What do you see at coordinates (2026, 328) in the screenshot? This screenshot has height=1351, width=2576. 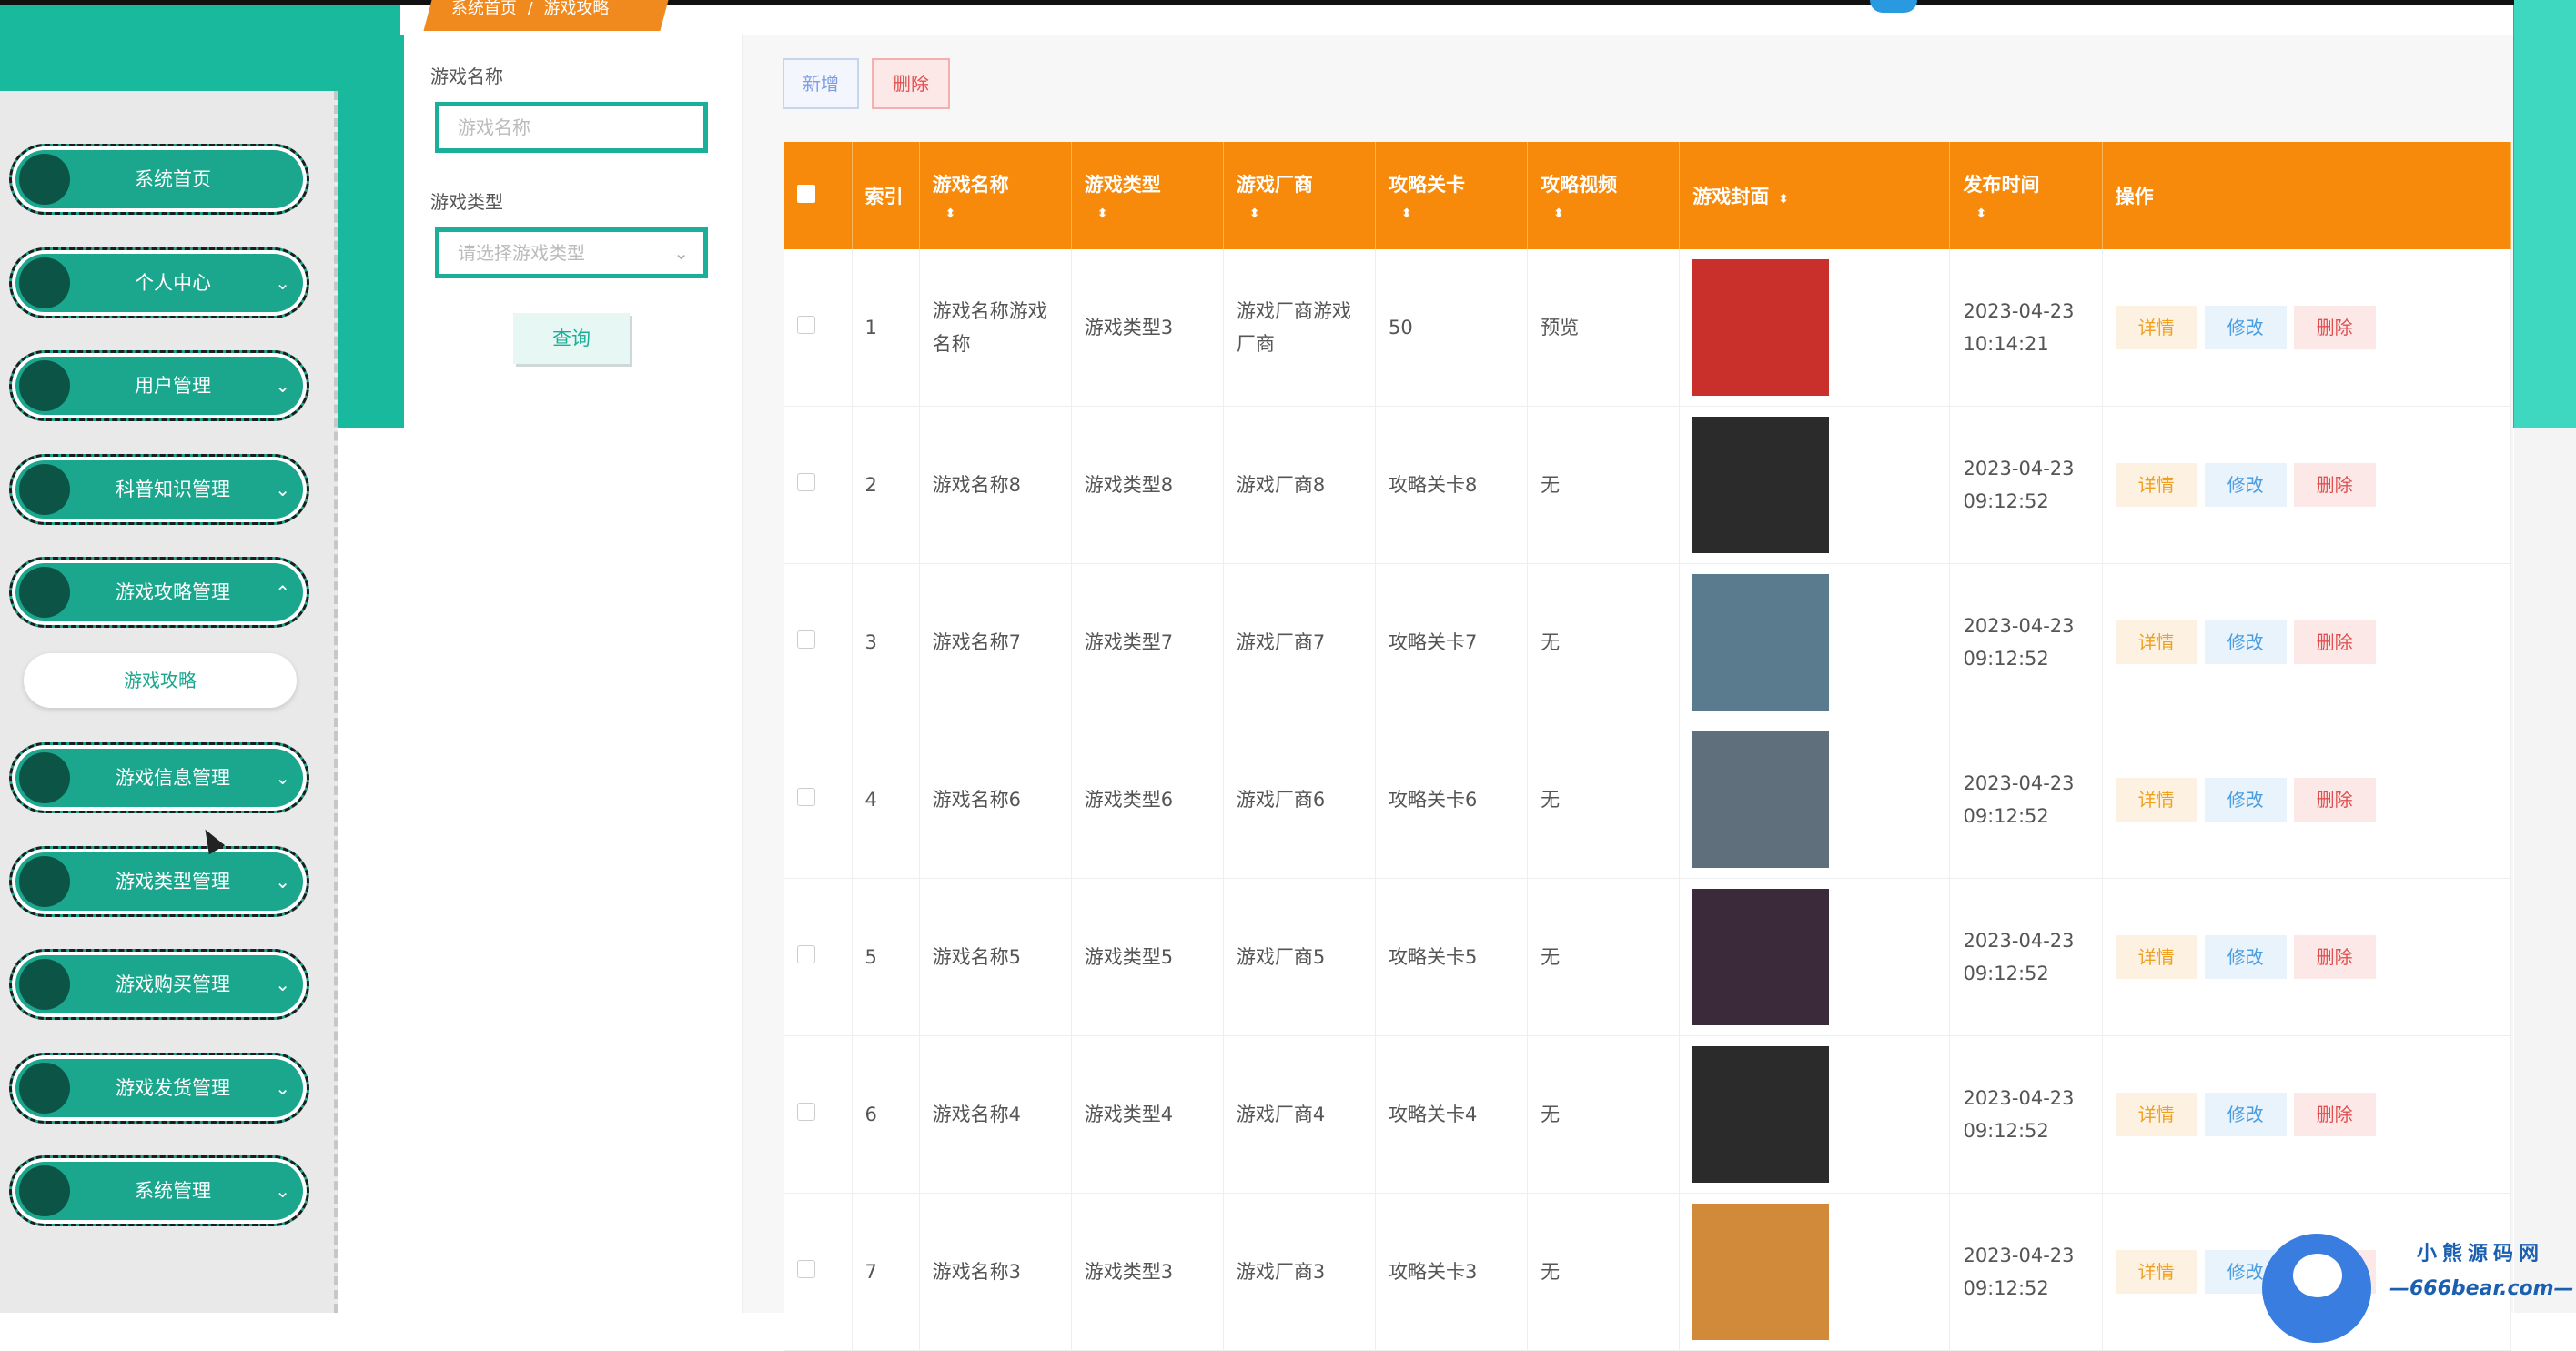 I see `cell-time: 2023-04-23 10:14:21` at bounding box center [2026, 328].